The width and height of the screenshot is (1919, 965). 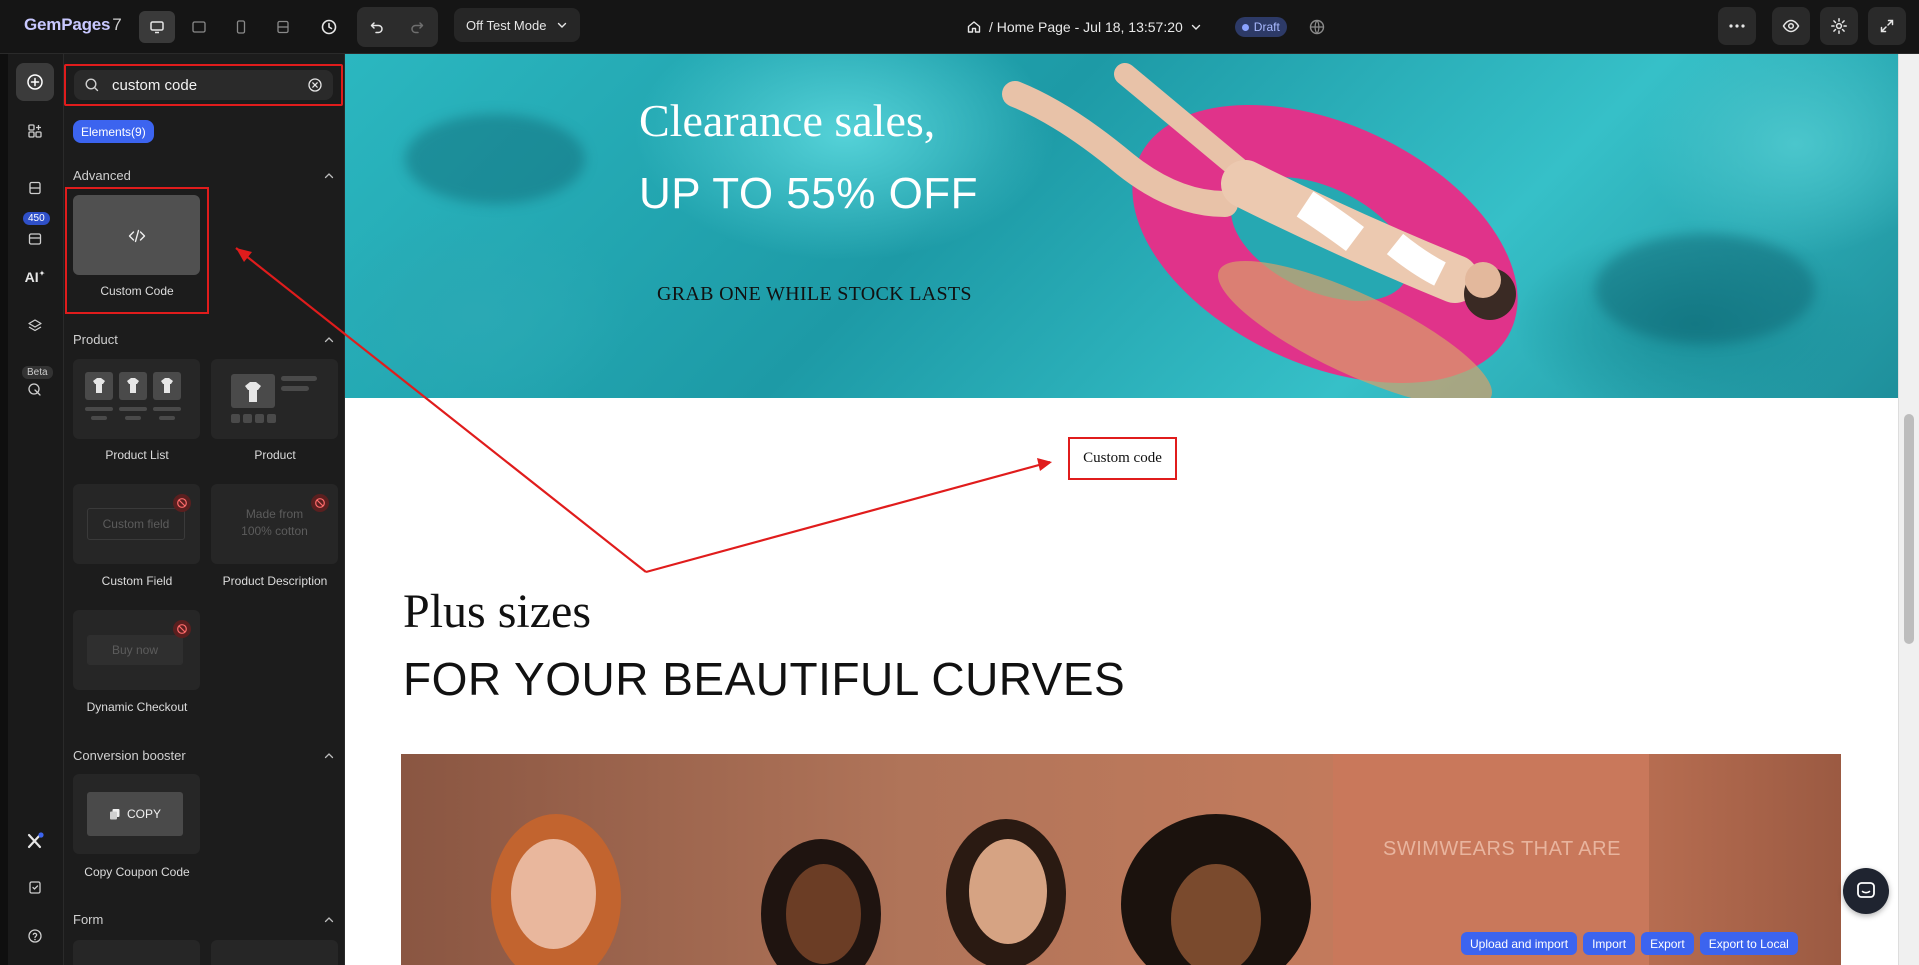 I want to click on tablet-icon, so click(x=199, y=27).